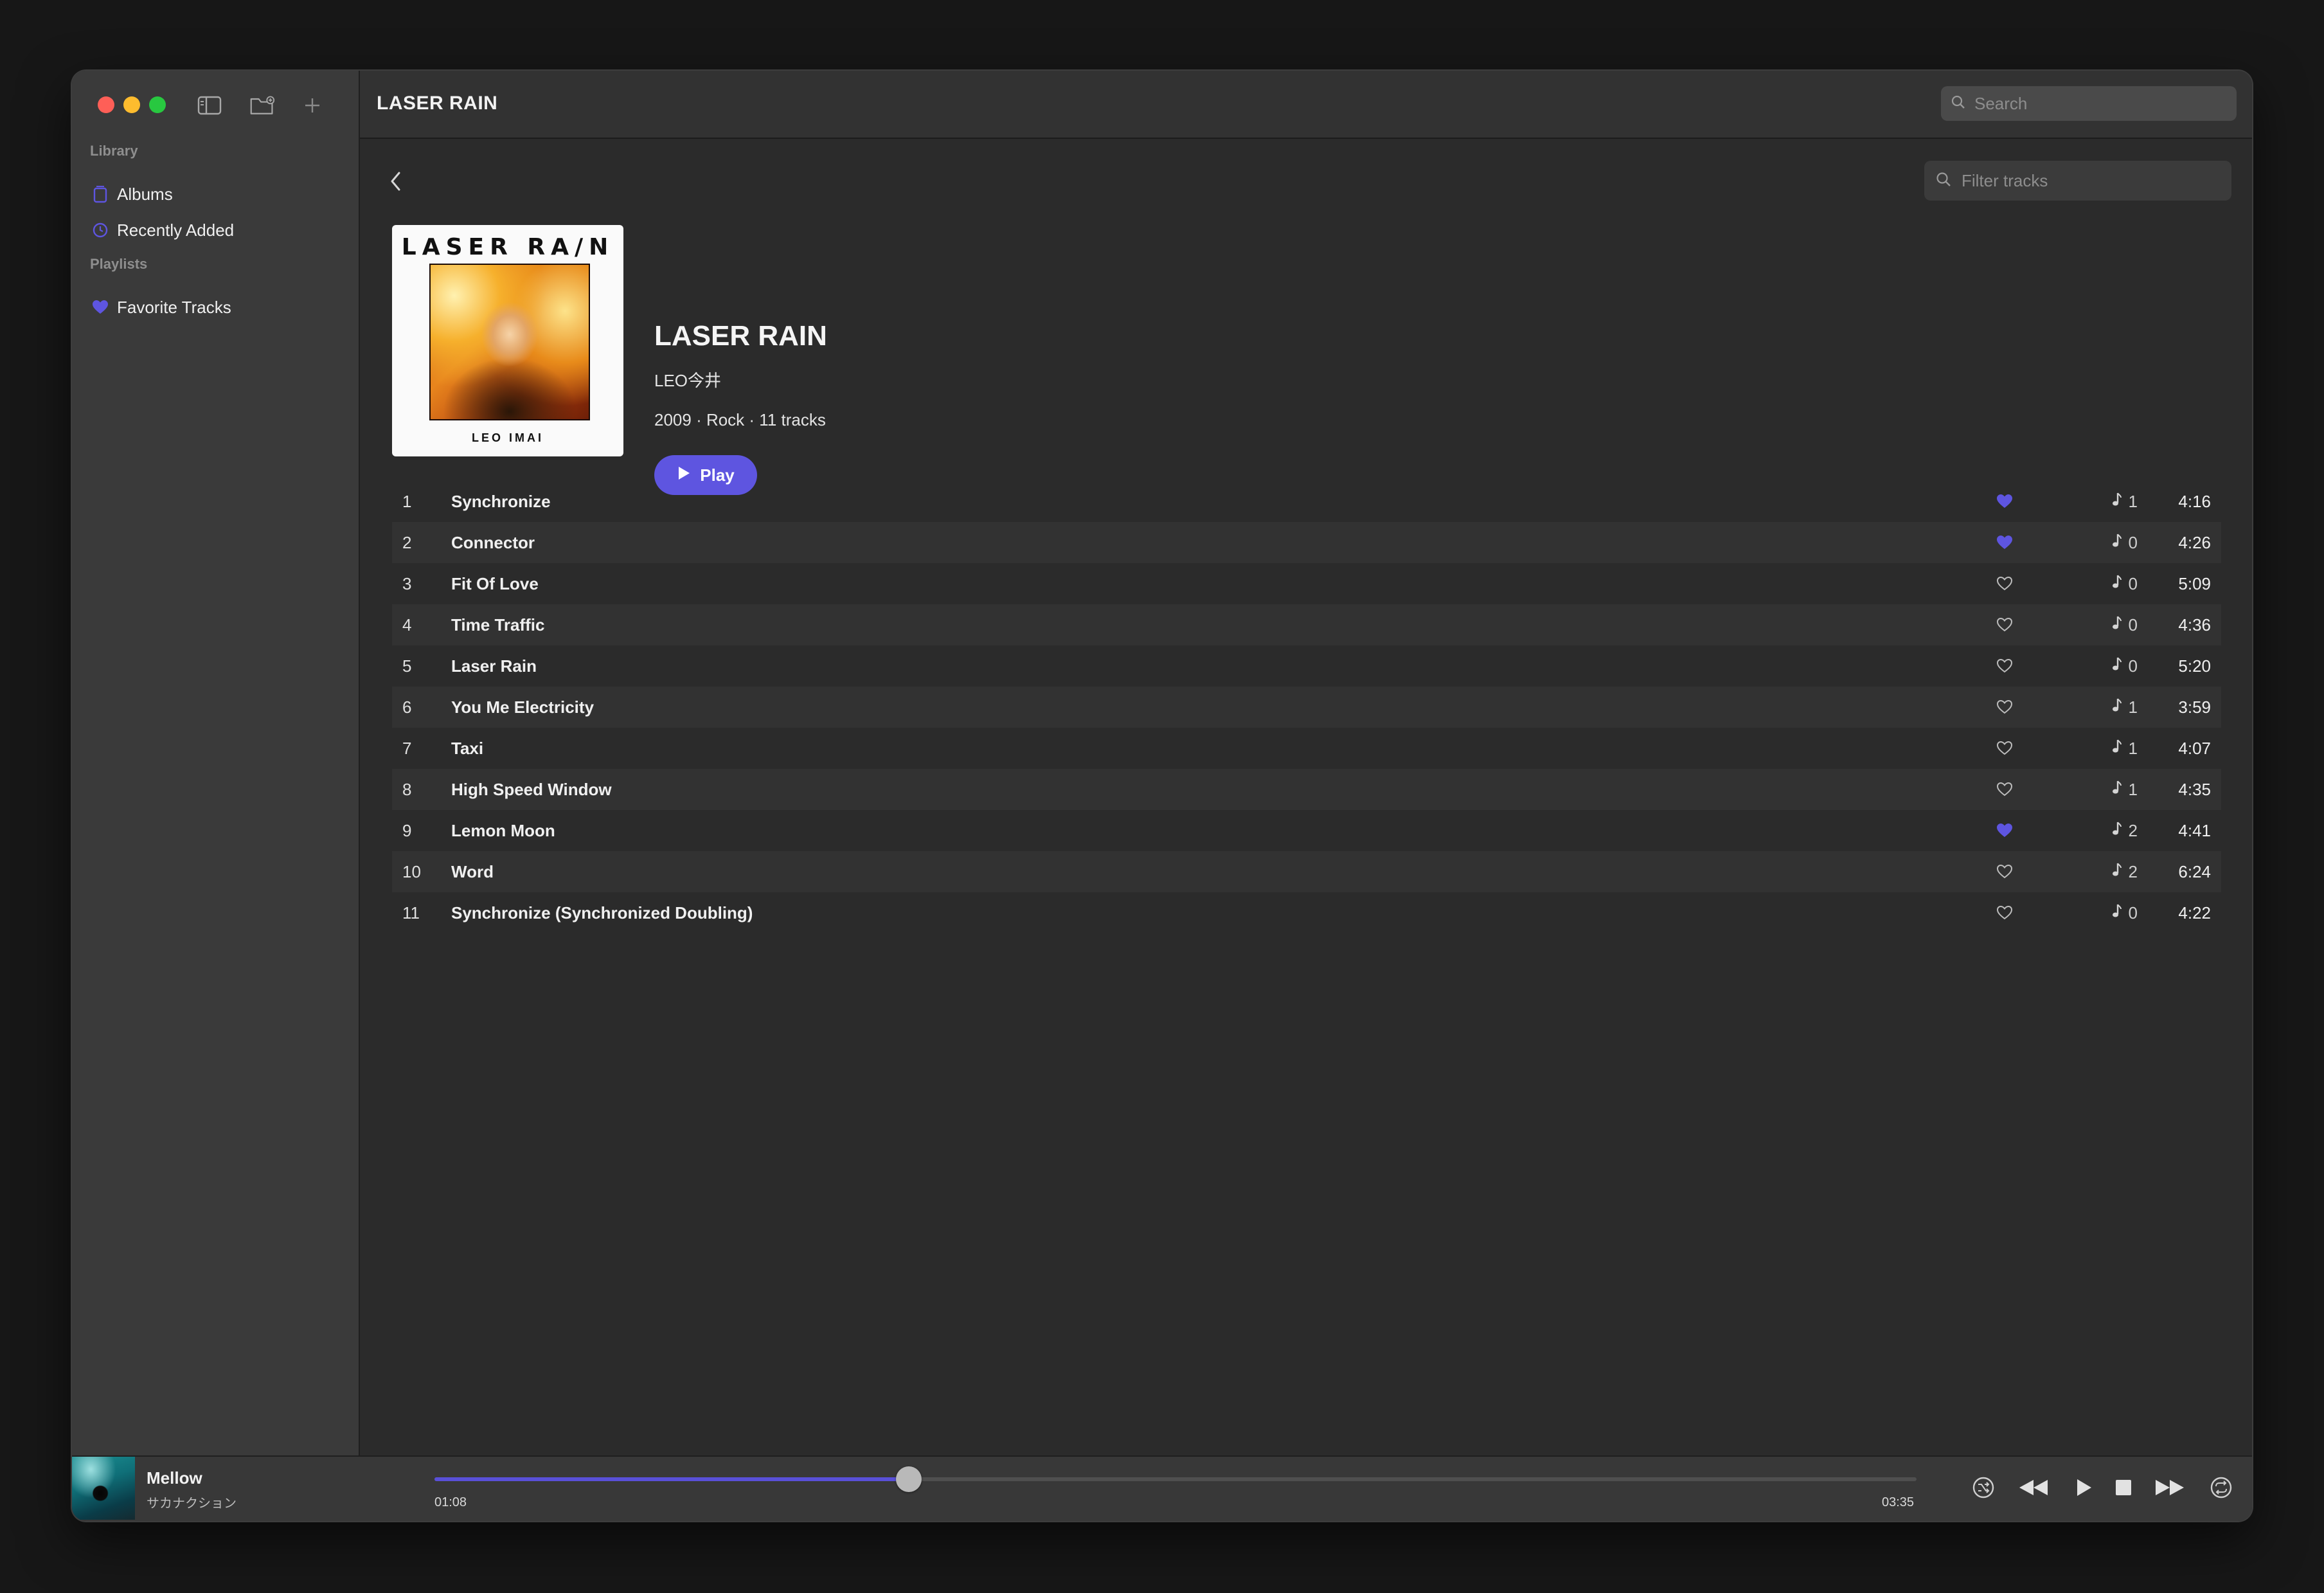 The image size is (2324, 1593). What do you see at coordinates (908, 1479) in the screenshot?
I see `progress-knob` at bounding box center [908, 1479].